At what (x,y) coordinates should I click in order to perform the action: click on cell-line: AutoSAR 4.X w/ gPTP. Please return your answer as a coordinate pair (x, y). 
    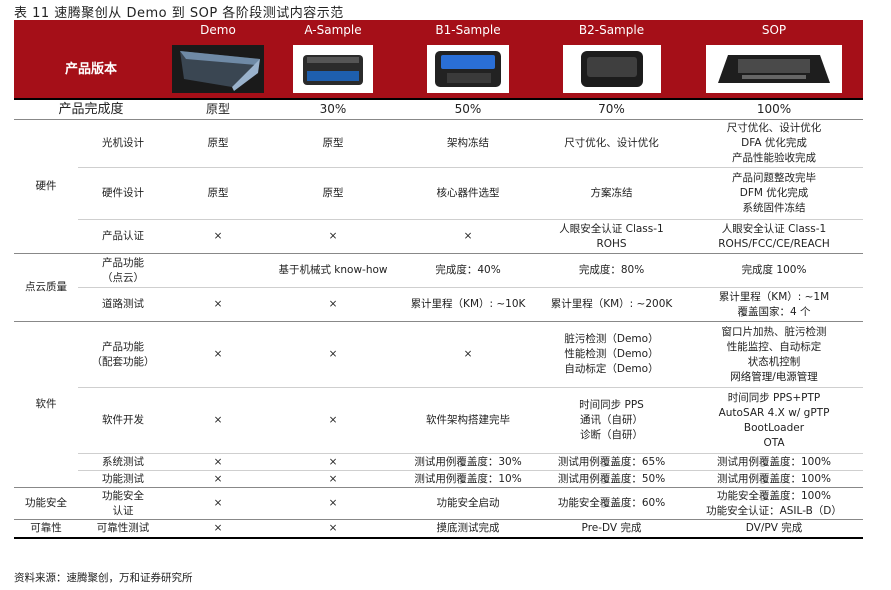
    Looking at the image, I should click on (774, 412).